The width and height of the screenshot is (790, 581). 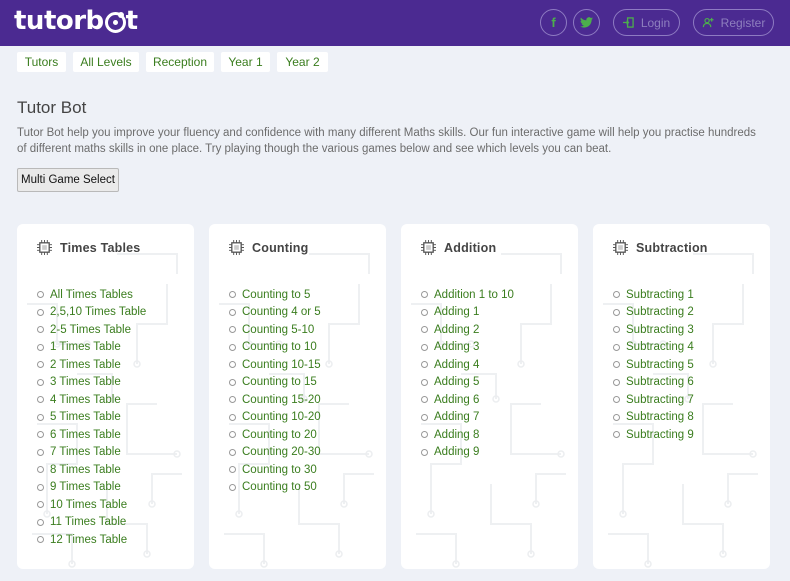 I want to click on top-navbar: tutorb t f Login Register, so click(x=395, y=23).